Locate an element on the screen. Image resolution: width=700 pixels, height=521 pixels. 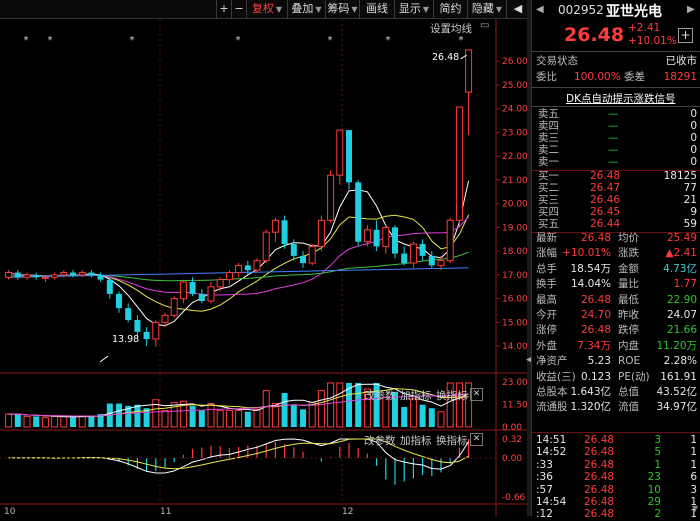
macd-close-icon: ✕ is located at coordinates (476, 439).